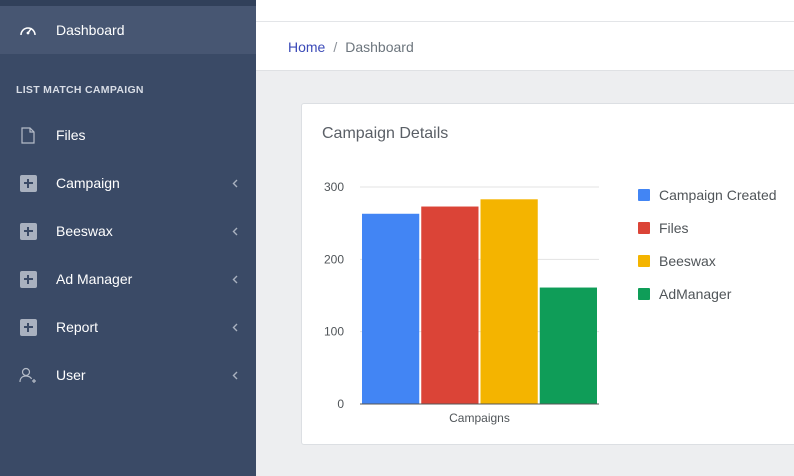  Describe the element at coordinates (84, 231) in the screenshot. I see `sidebar-item-label: Beeswax` at that location.